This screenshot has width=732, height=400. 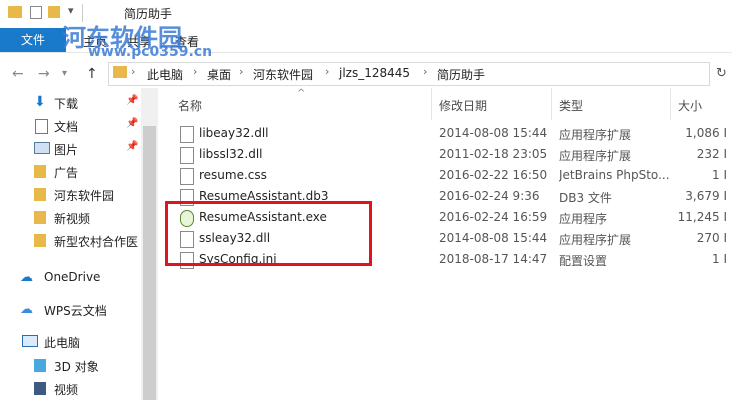 I want to click on nav-scrollbar-thumb, so click(x=149, y=263).